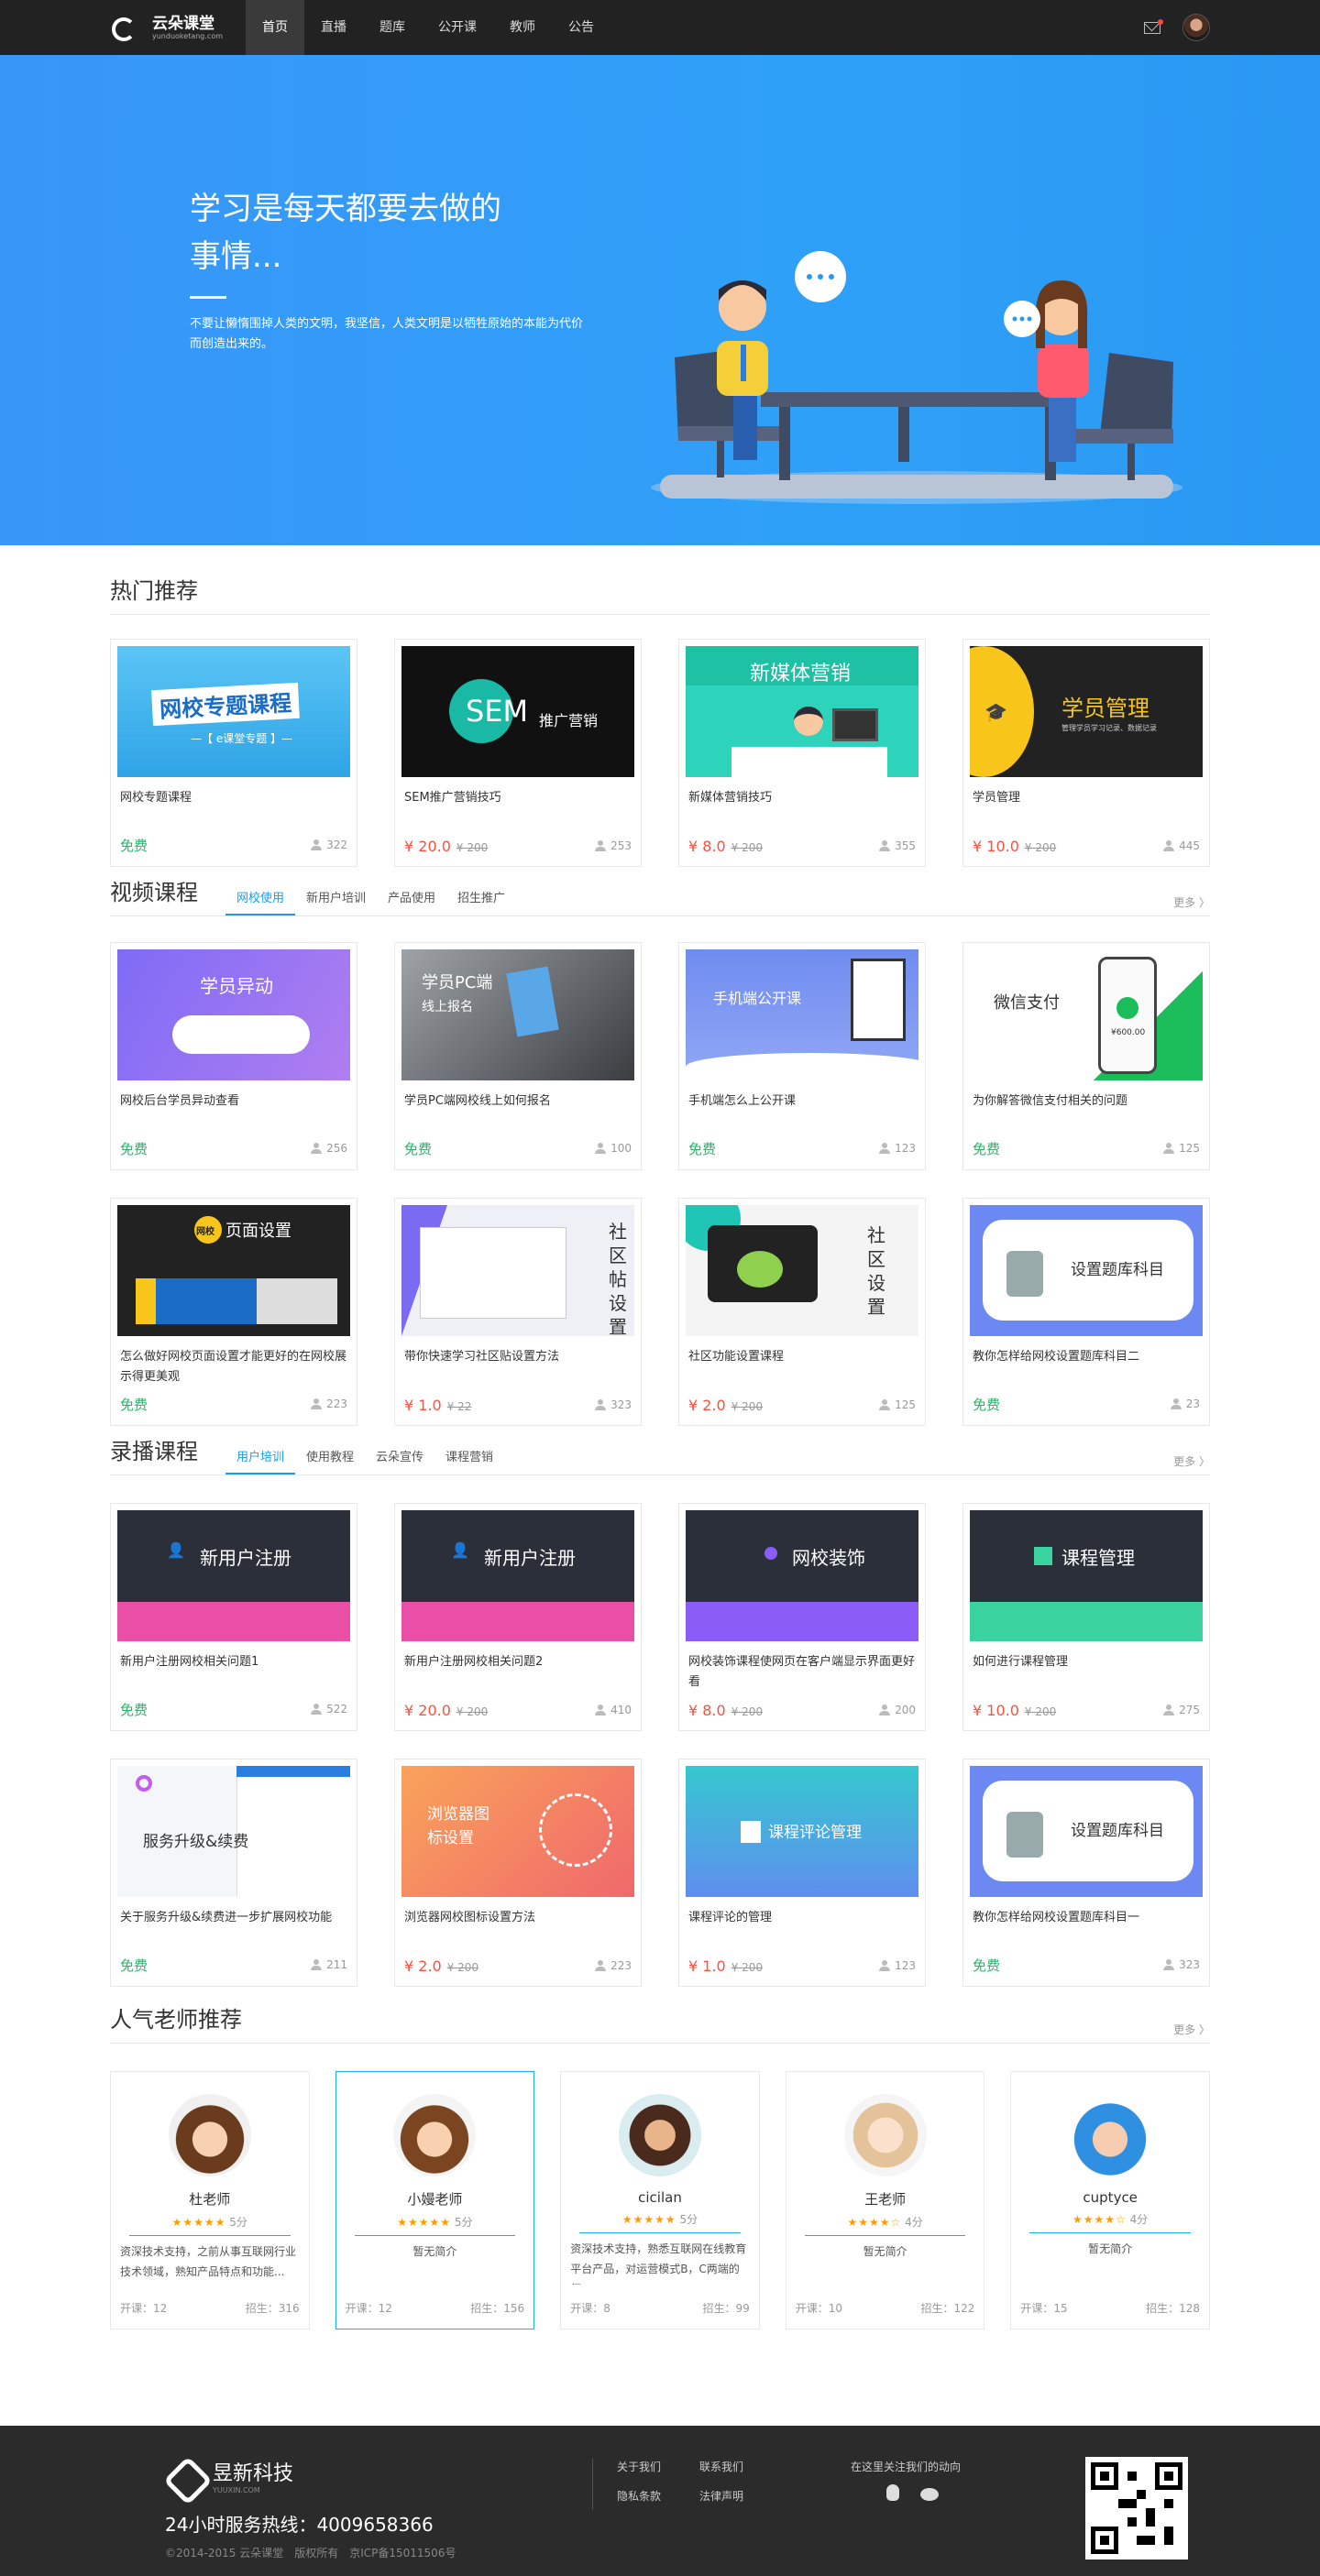 The width and height of the screenshot is (1320, 2576). What do you see at coordinates (198, 2222) in the screenshot?
I see `star-icons: ★★★★★` at bounding box center [198, 2222].